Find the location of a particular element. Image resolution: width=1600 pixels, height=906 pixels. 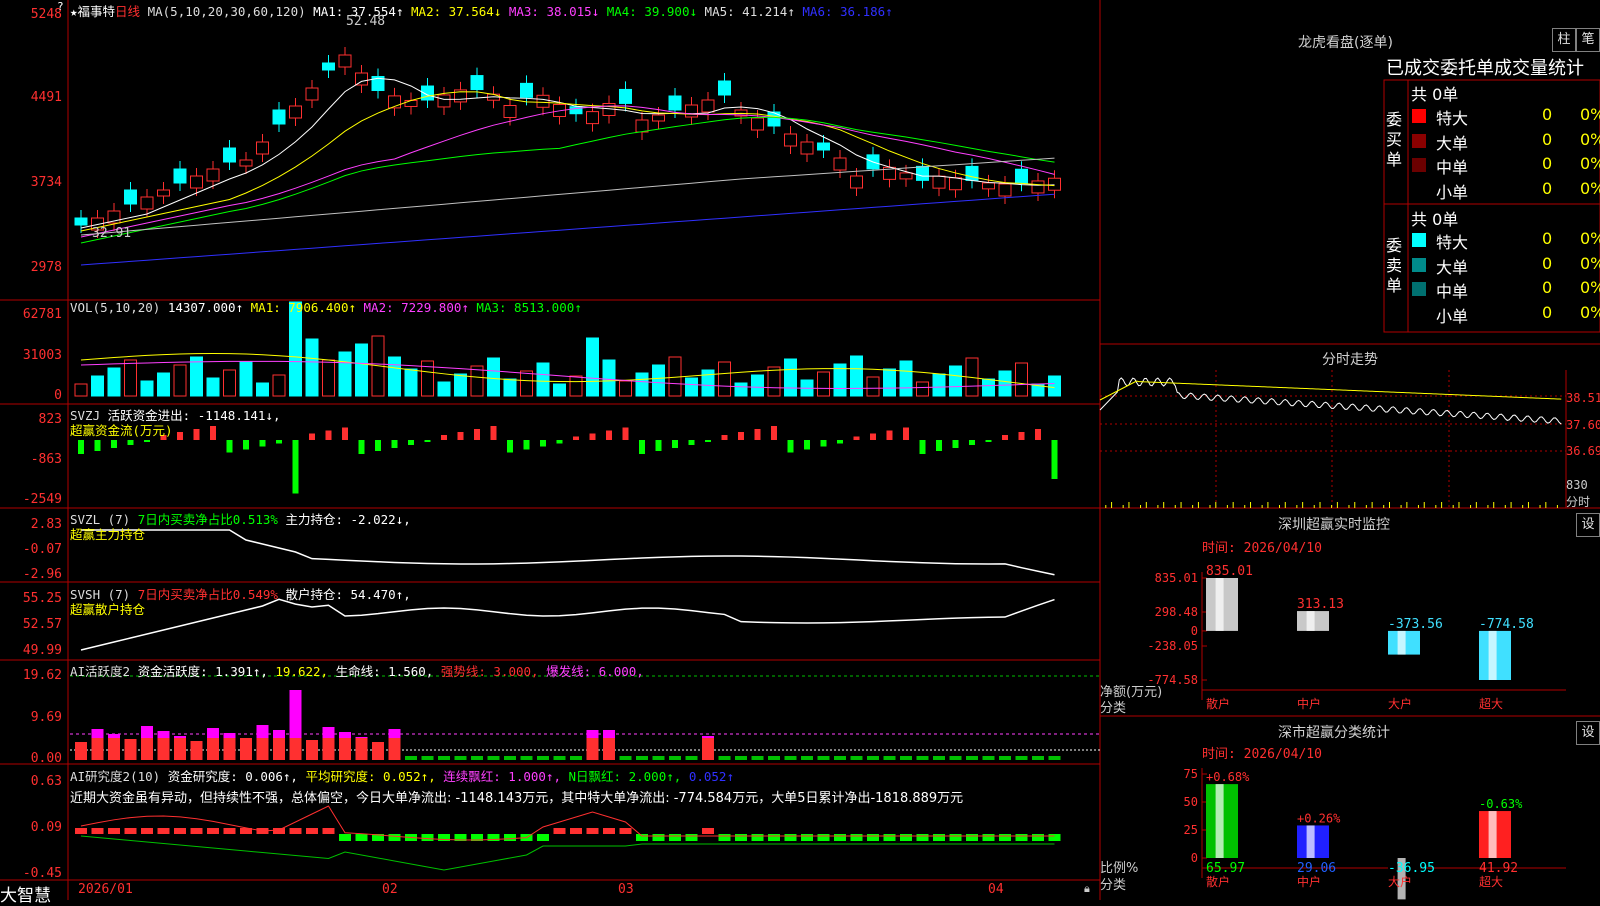

order-type: 小单 is located at coordinates (1452, 192).